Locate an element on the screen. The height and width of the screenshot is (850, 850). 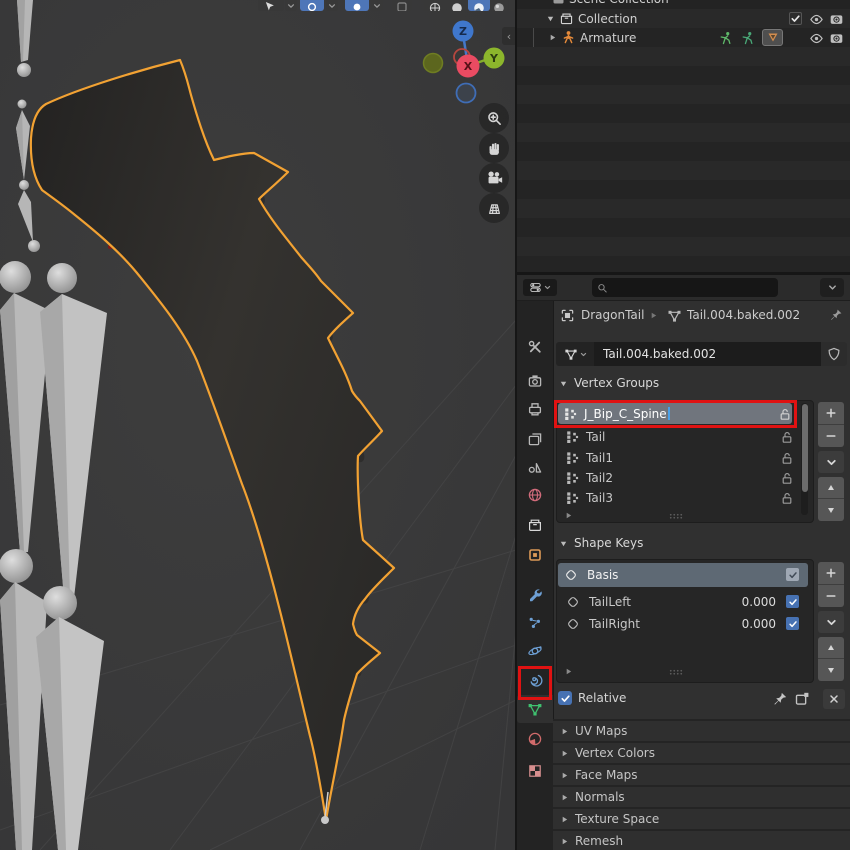
tab-collection is located at coordinates (535, 525).